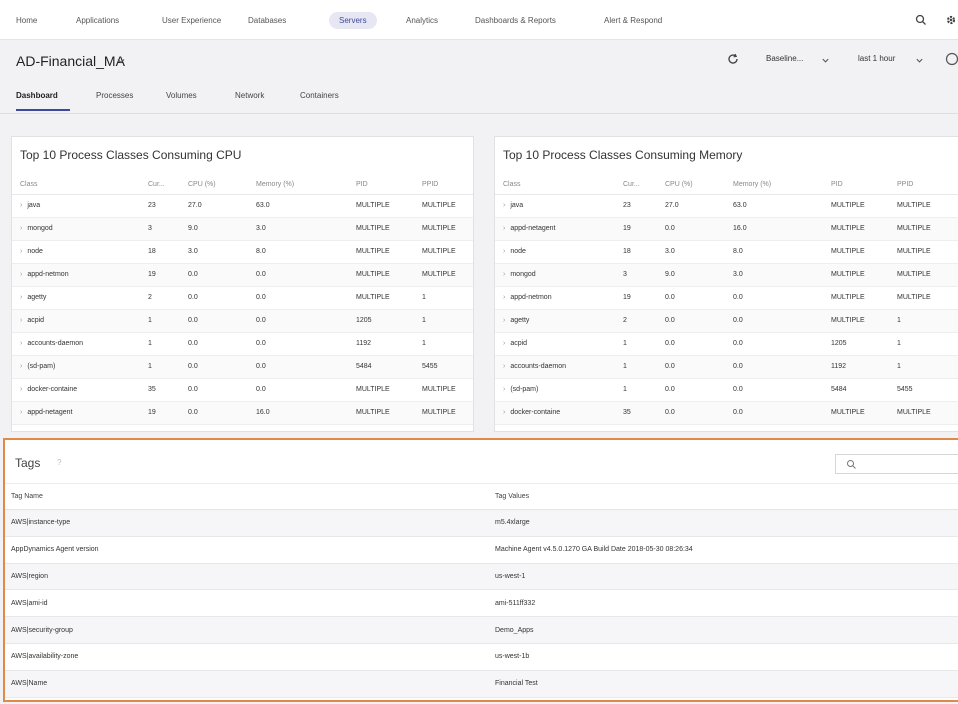  I want to click on table-row: AWS|security-group Demo_Apps, so click(481, 630).